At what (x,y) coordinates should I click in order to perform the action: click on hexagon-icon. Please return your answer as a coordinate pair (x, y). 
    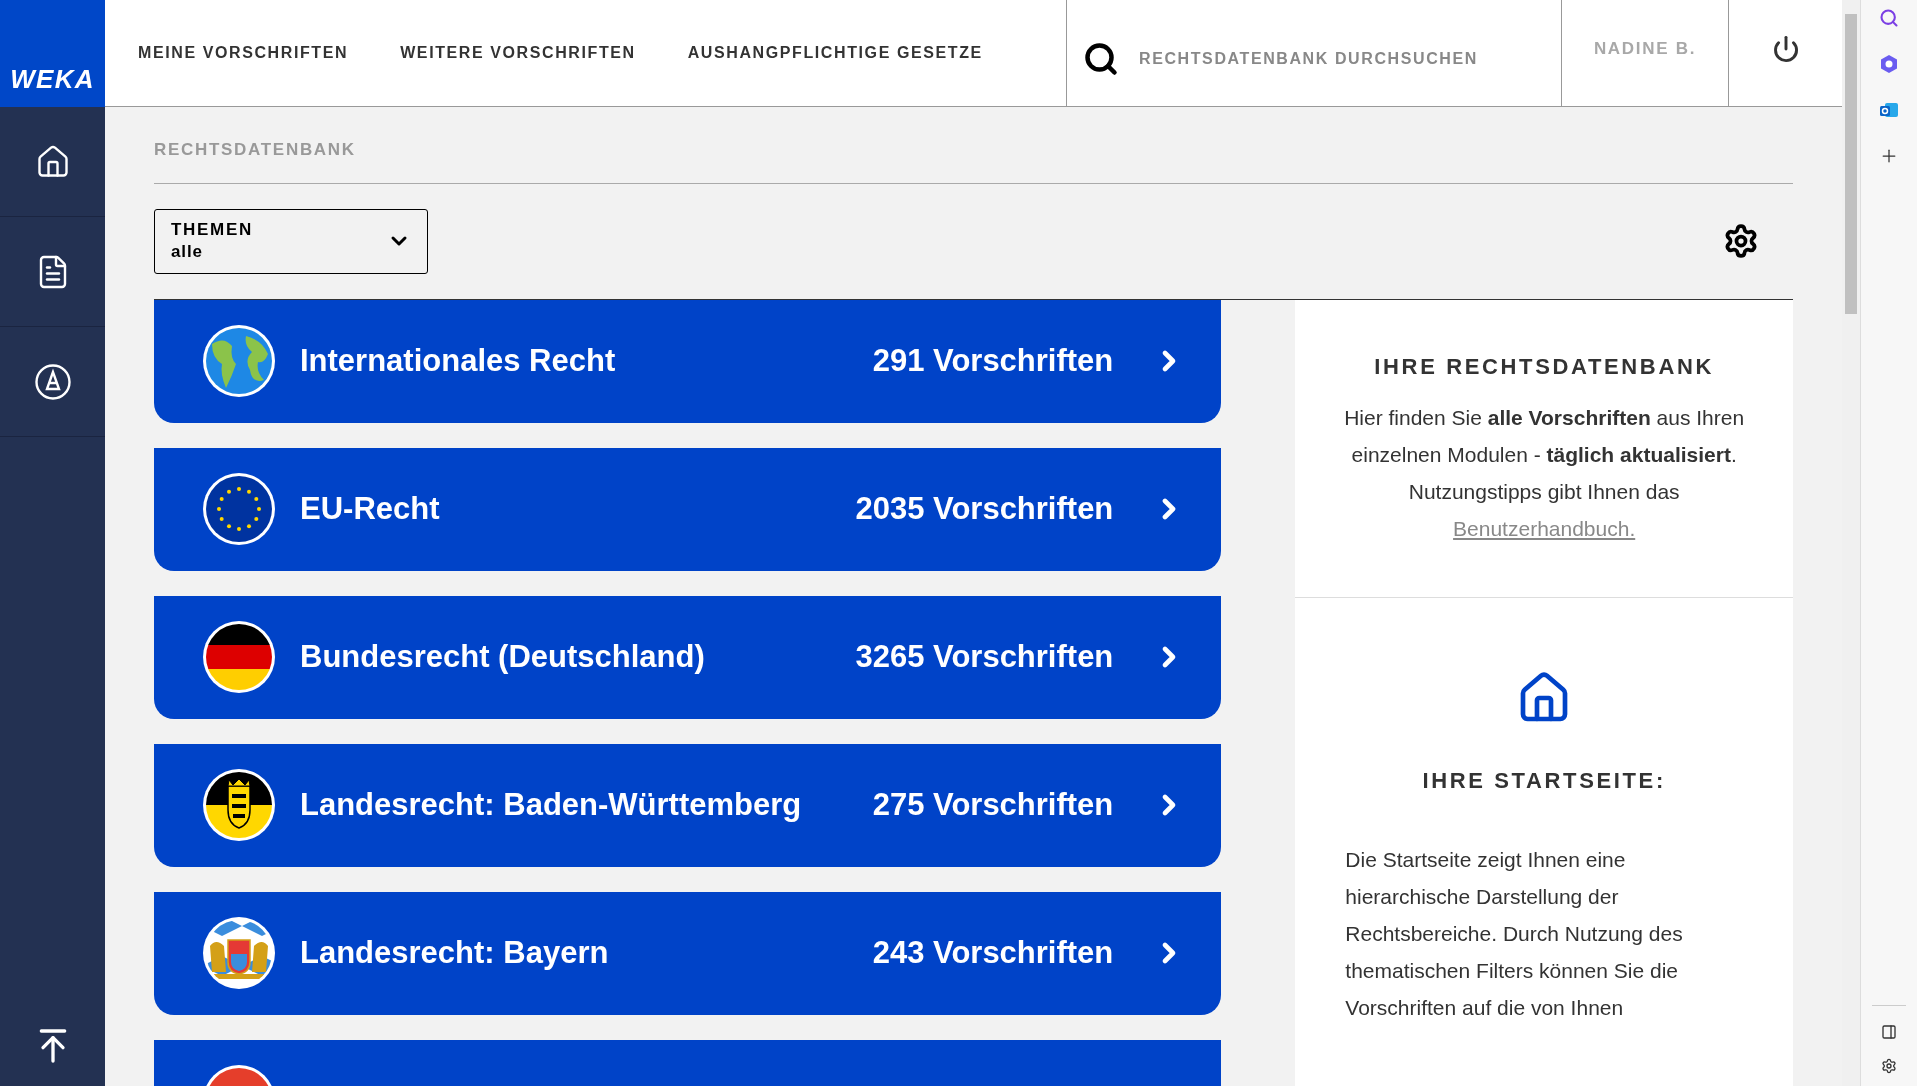
    Looking at the image, I should click on (1889, 64).